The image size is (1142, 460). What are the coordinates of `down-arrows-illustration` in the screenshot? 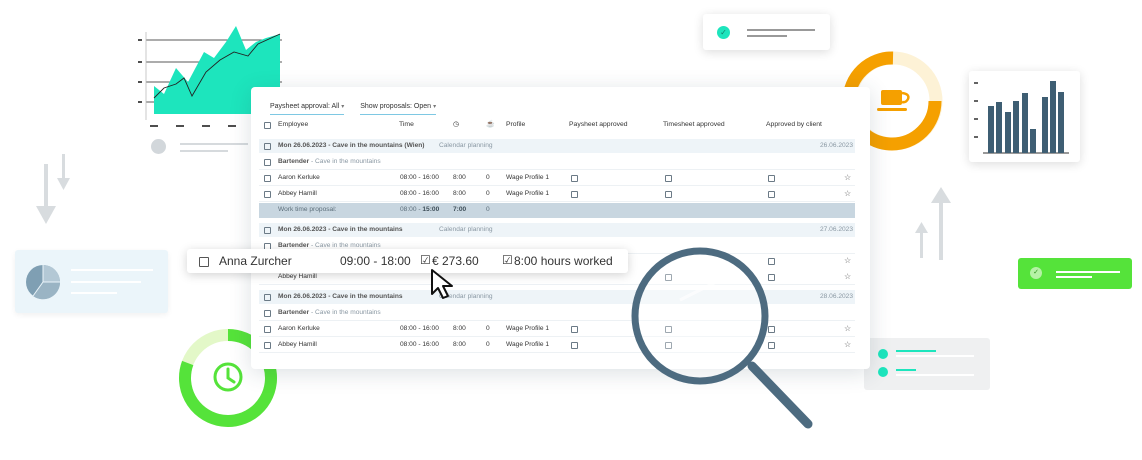 It's located at (53, 189).